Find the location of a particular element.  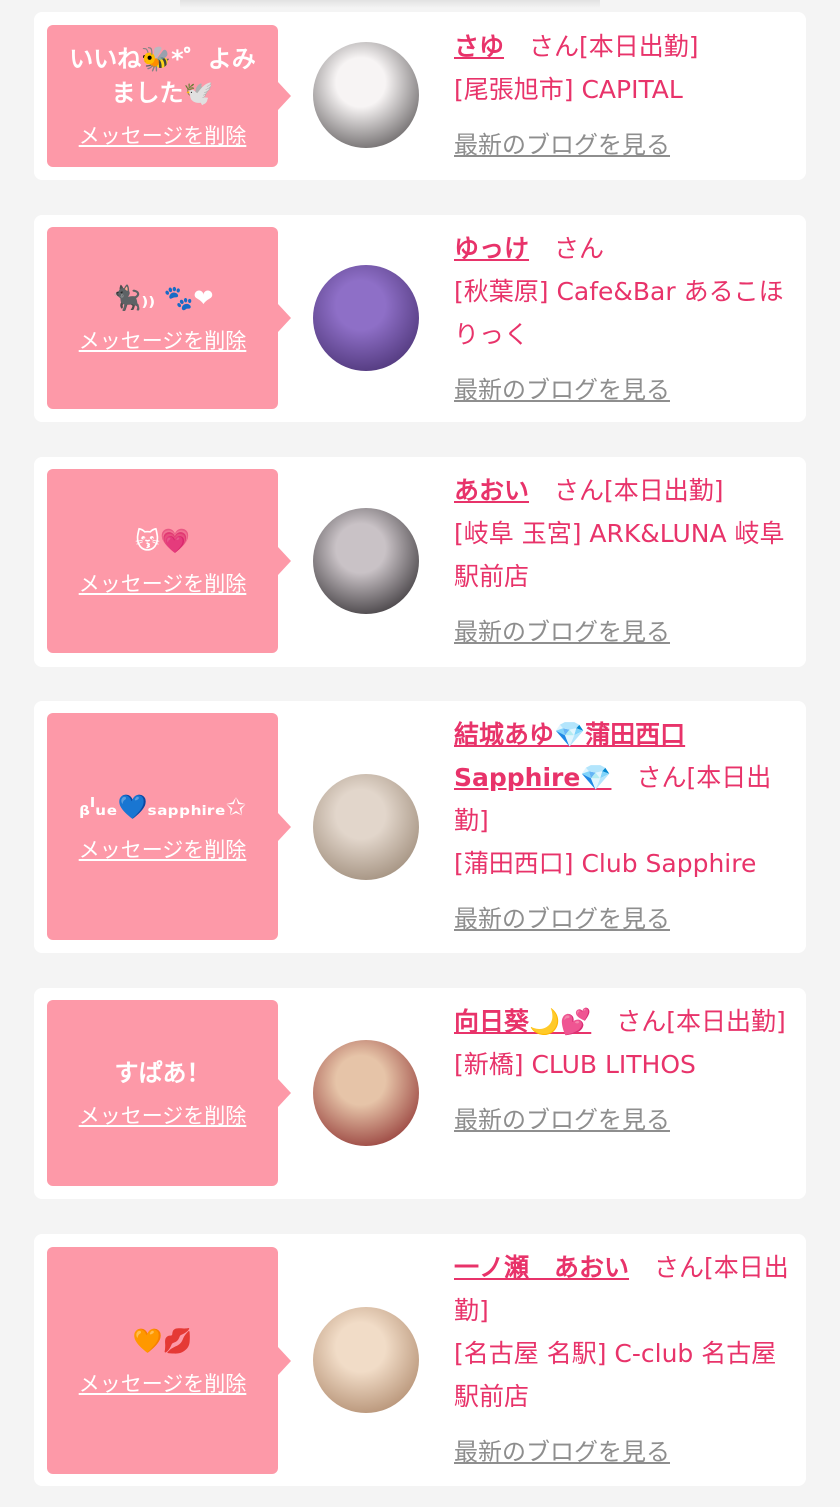

shop-text: [秋葉原] Cafe&Bar あるこほりっく is located at coordinates (619, 313).